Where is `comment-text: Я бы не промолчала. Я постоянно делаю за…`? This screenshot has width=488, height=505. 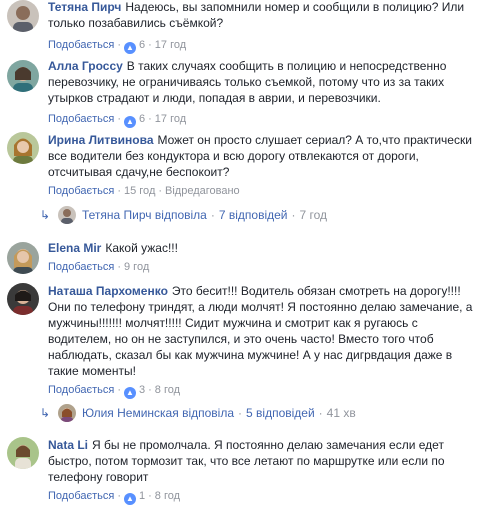
comment-text: Я бы не промолчала. Я постоянно делаю за… is located at coordinates (246, 461).